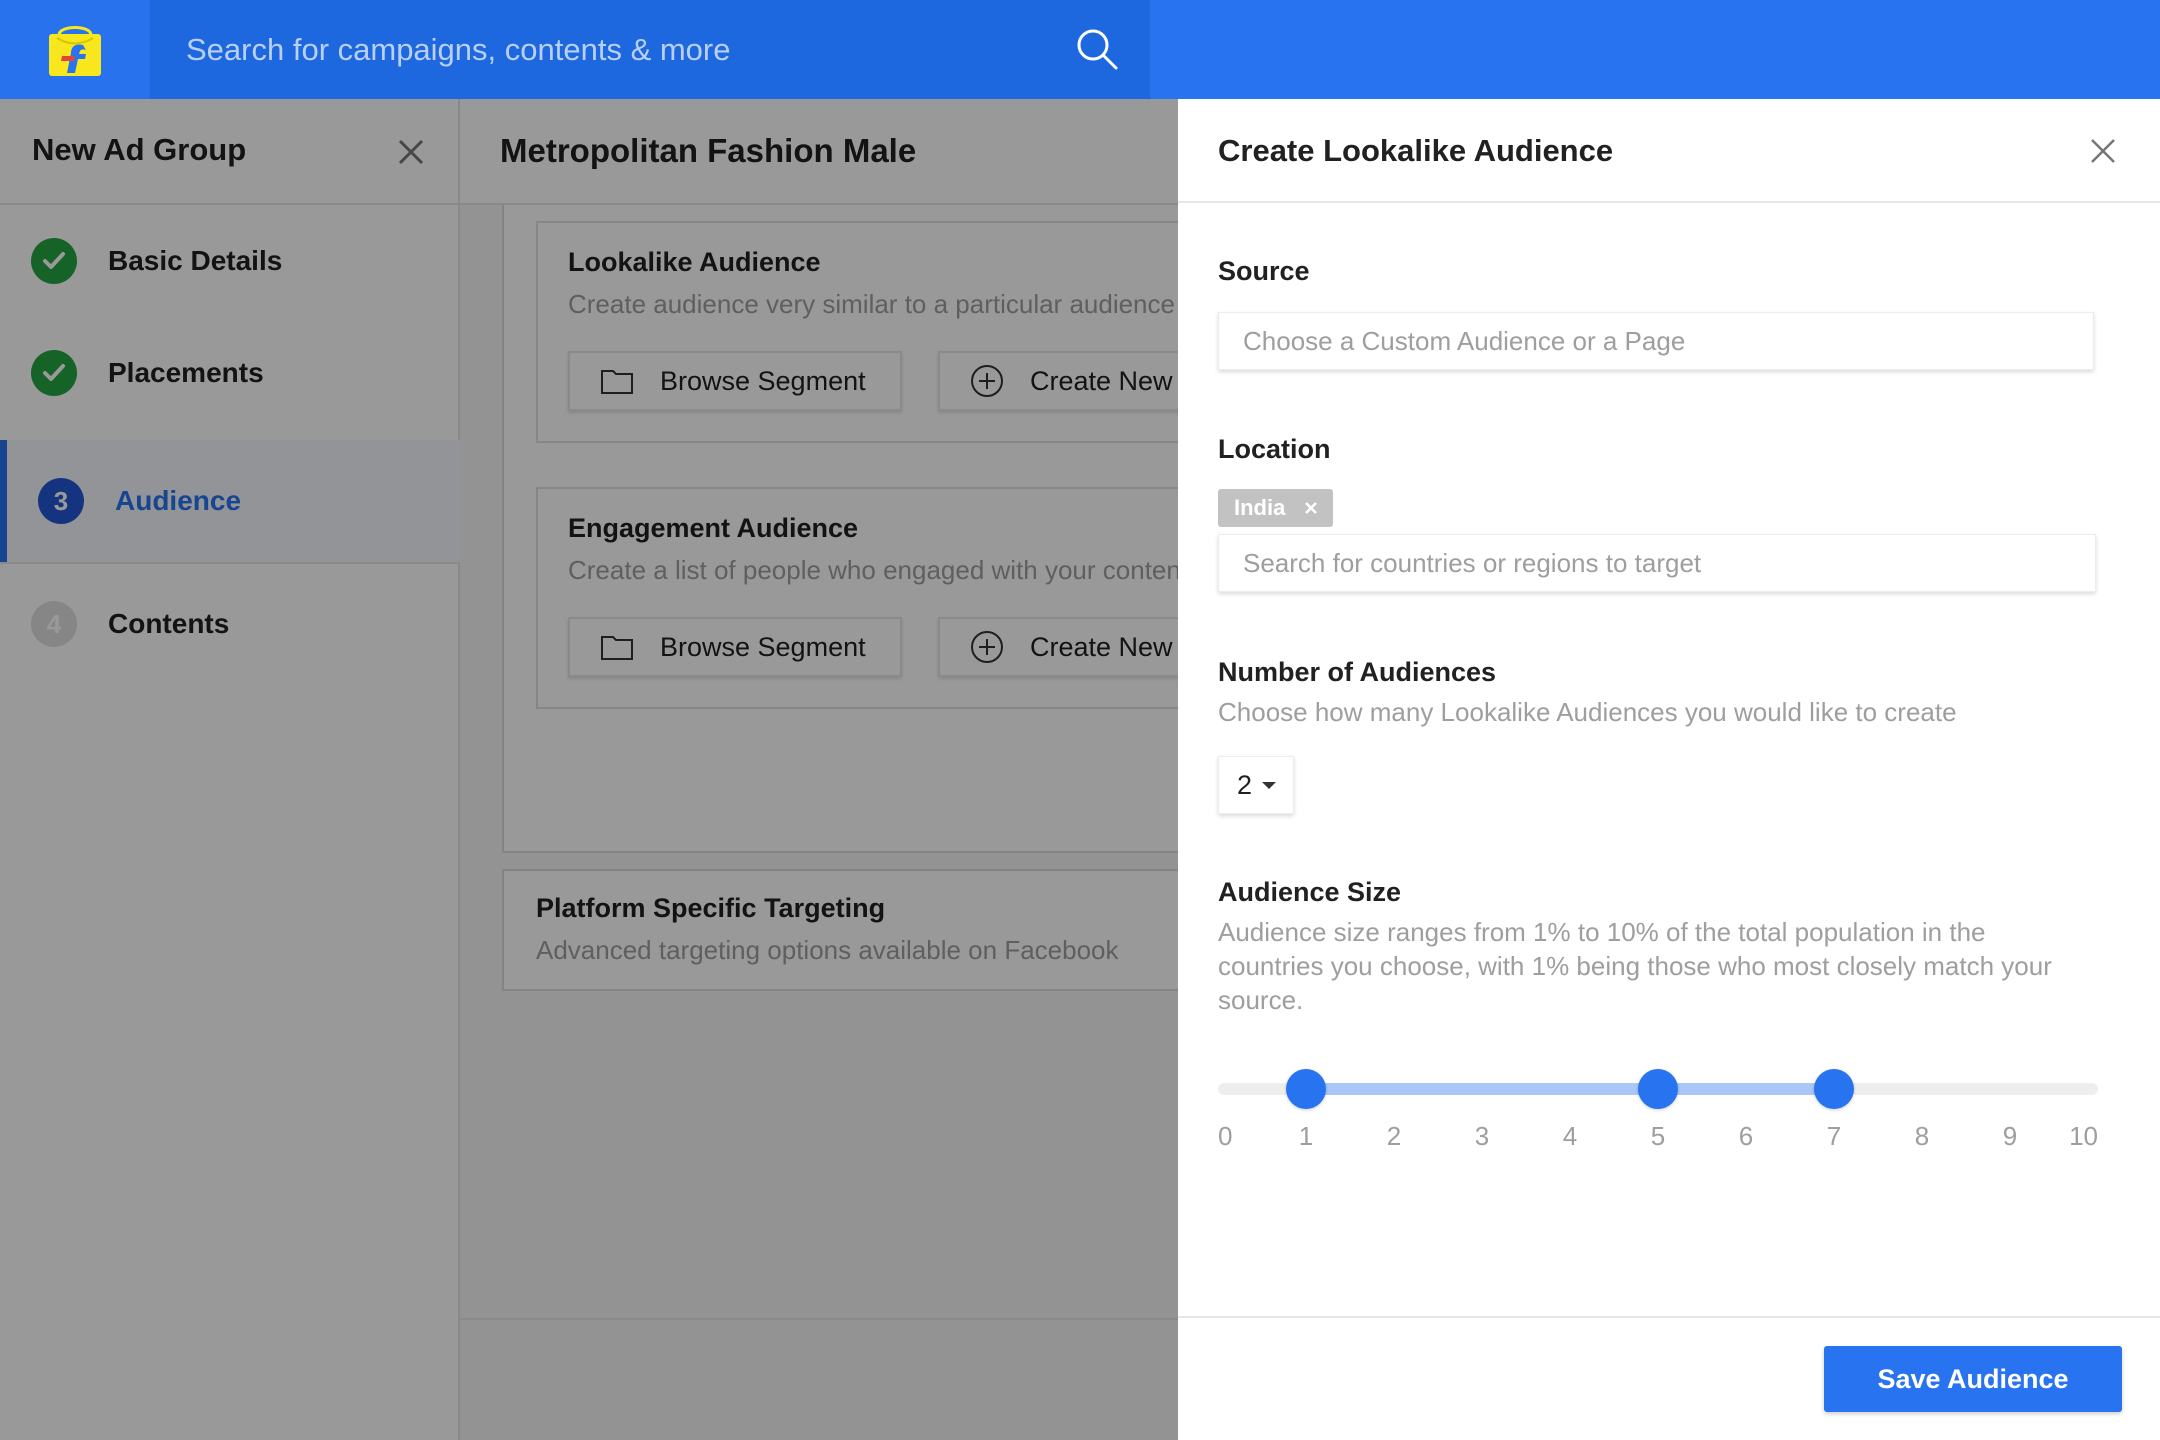  I want to click on slider-tick-label: 0, so click(1225, 1136).